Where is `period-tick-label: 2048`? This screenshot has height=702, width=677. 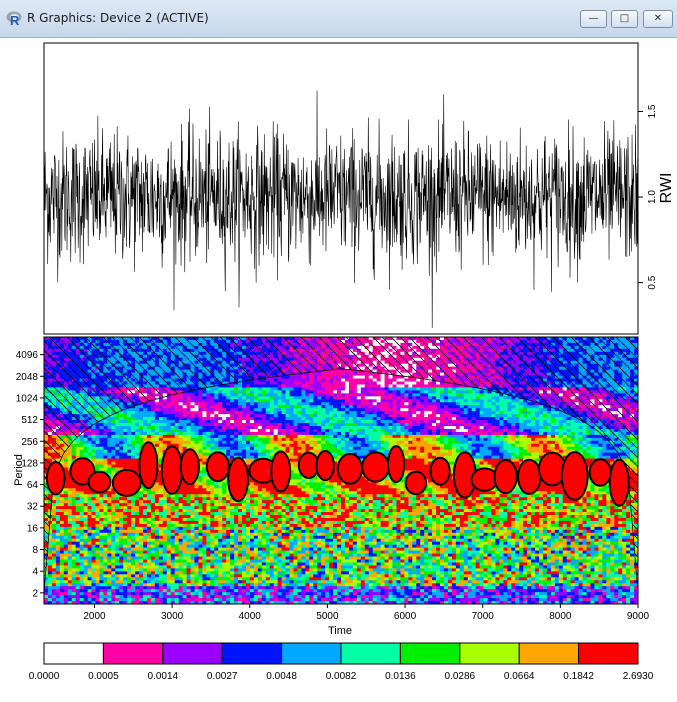 period-tick-label: 2048 is located at coordinates (27, 377).